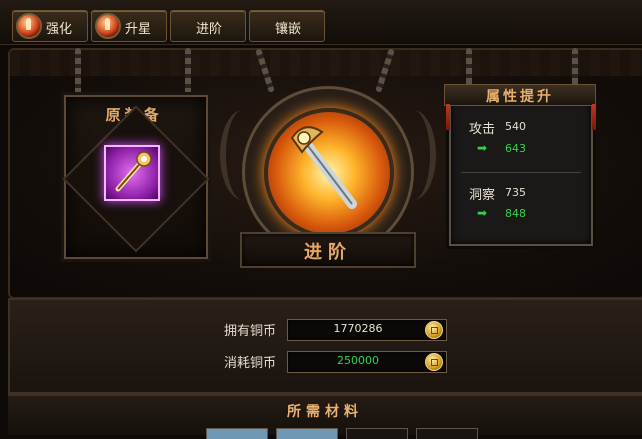 This screenshot has width=642, height=439. I want to click on stat-attack-value: 540, so click(515, 126).